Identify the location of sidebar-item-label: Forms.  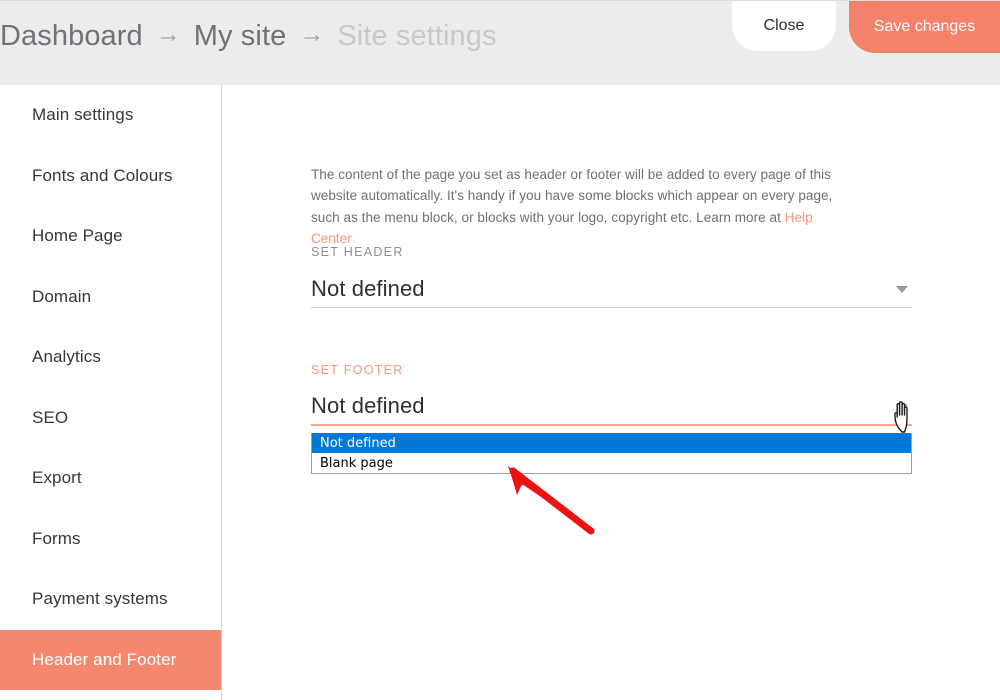
(56, 538).